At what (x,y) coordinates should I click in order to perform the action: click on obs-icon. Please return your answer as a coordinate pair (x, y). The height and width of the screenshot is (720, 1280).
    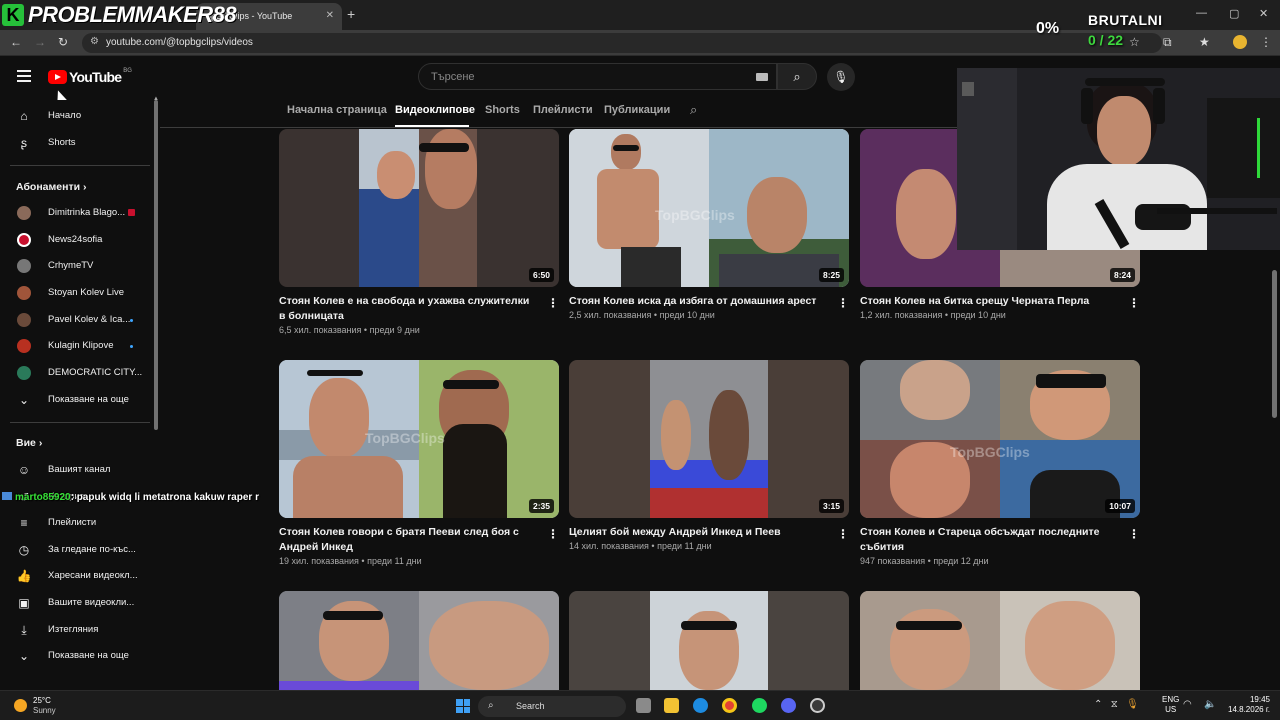
    Looking at the image, I should click on (817, 705).